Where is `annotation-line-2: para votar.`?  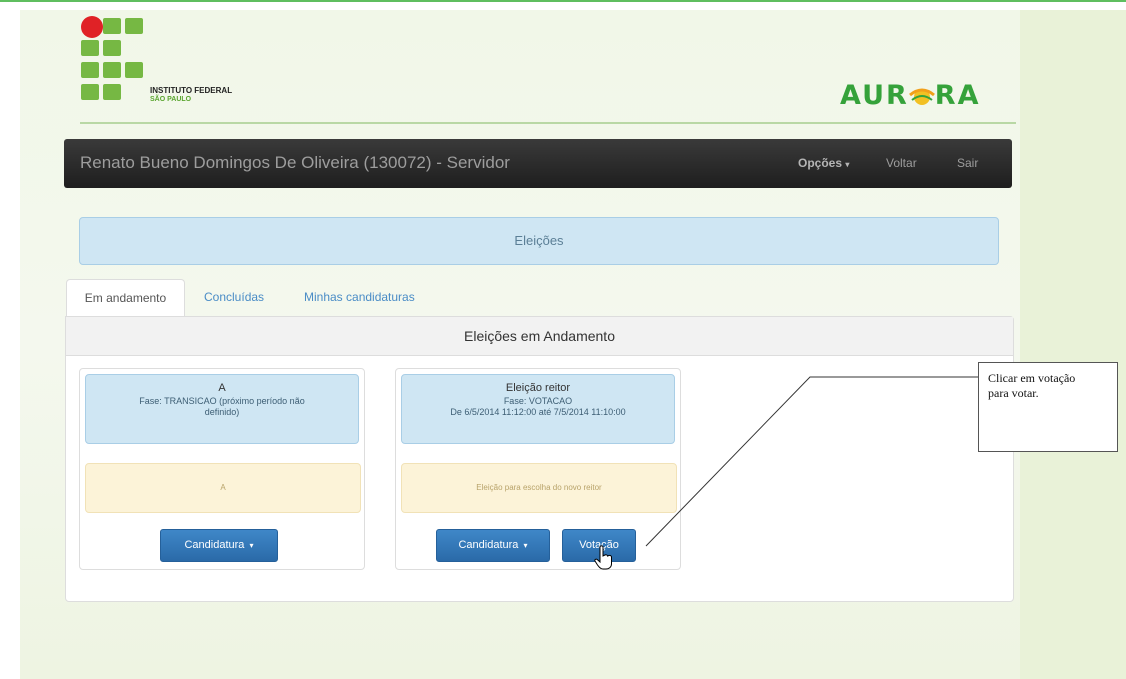
annotation-line-2: para votar. is located at coordinates (1013, 393).